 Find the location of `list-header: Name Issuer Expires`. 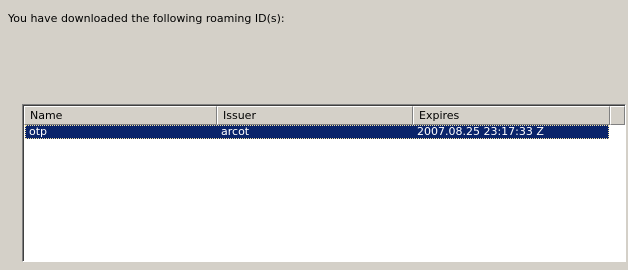

list-header: Name Issuer Expires is located at coordinates (324, 115).